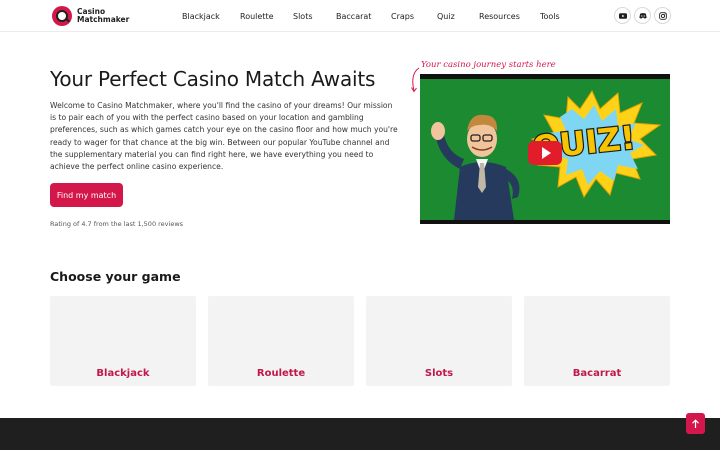  Describe the element at coordinates (353, 16) in the screenshot. I see `nav-item-baccarat: Baccarat` at that location.